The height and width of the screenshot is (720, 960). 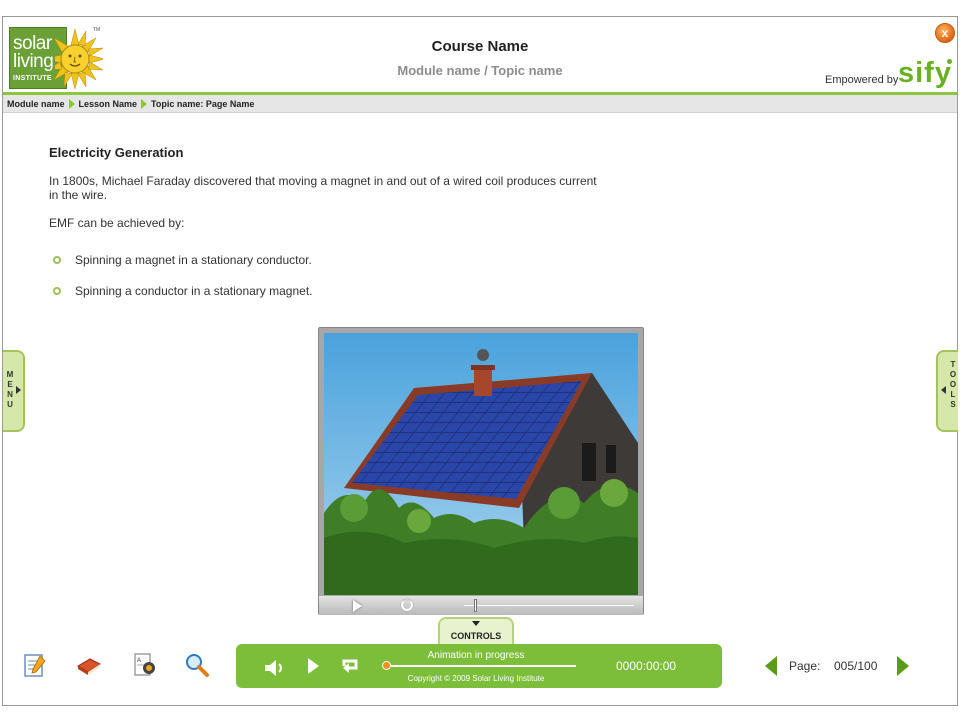 What do you see at coordinates (476, 623) in the screenshot?
I see `caret-down-icon` at bounding box center [476, 623].